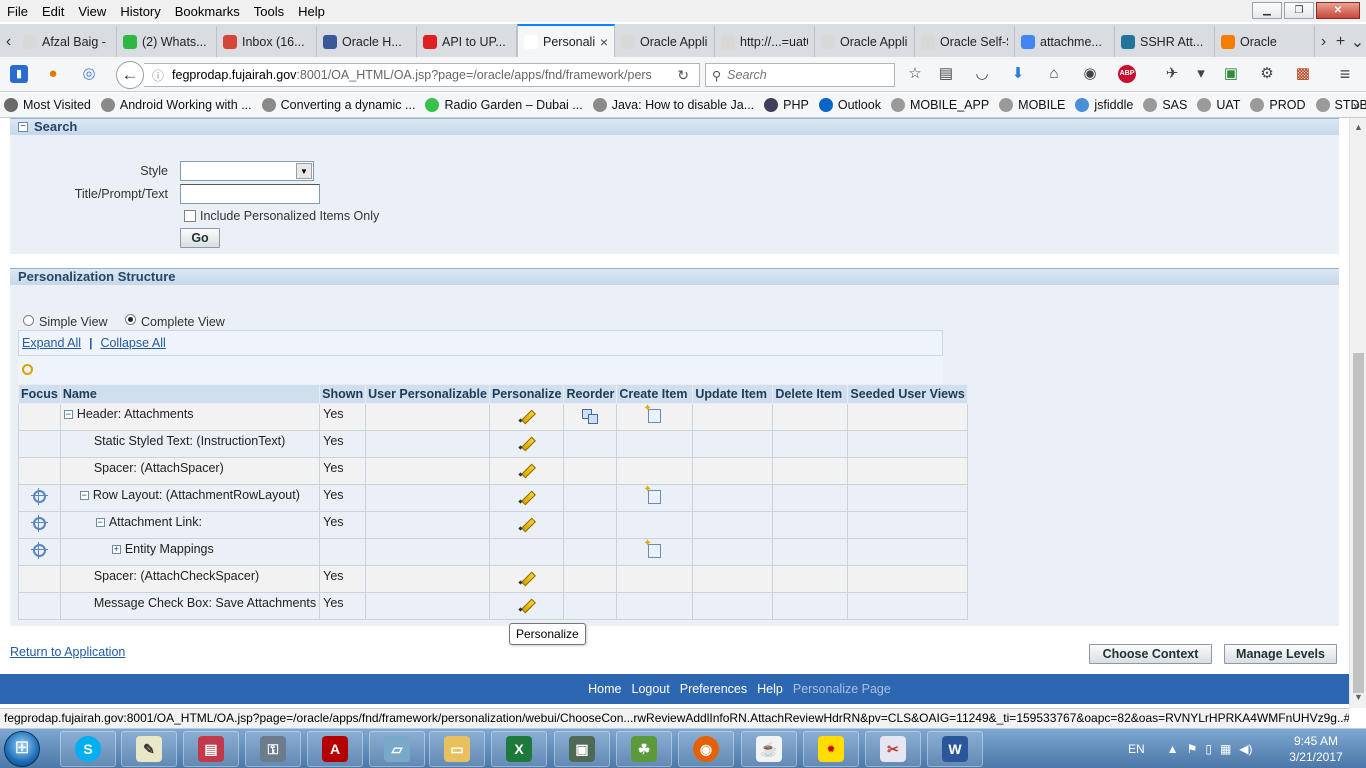 The height and width of the screenshot is (768, 1366). What do you see at coordinates (1192, 749) in the screenshot?
I see `flag-icon: ⚑` at bounding box center [1192, 749].